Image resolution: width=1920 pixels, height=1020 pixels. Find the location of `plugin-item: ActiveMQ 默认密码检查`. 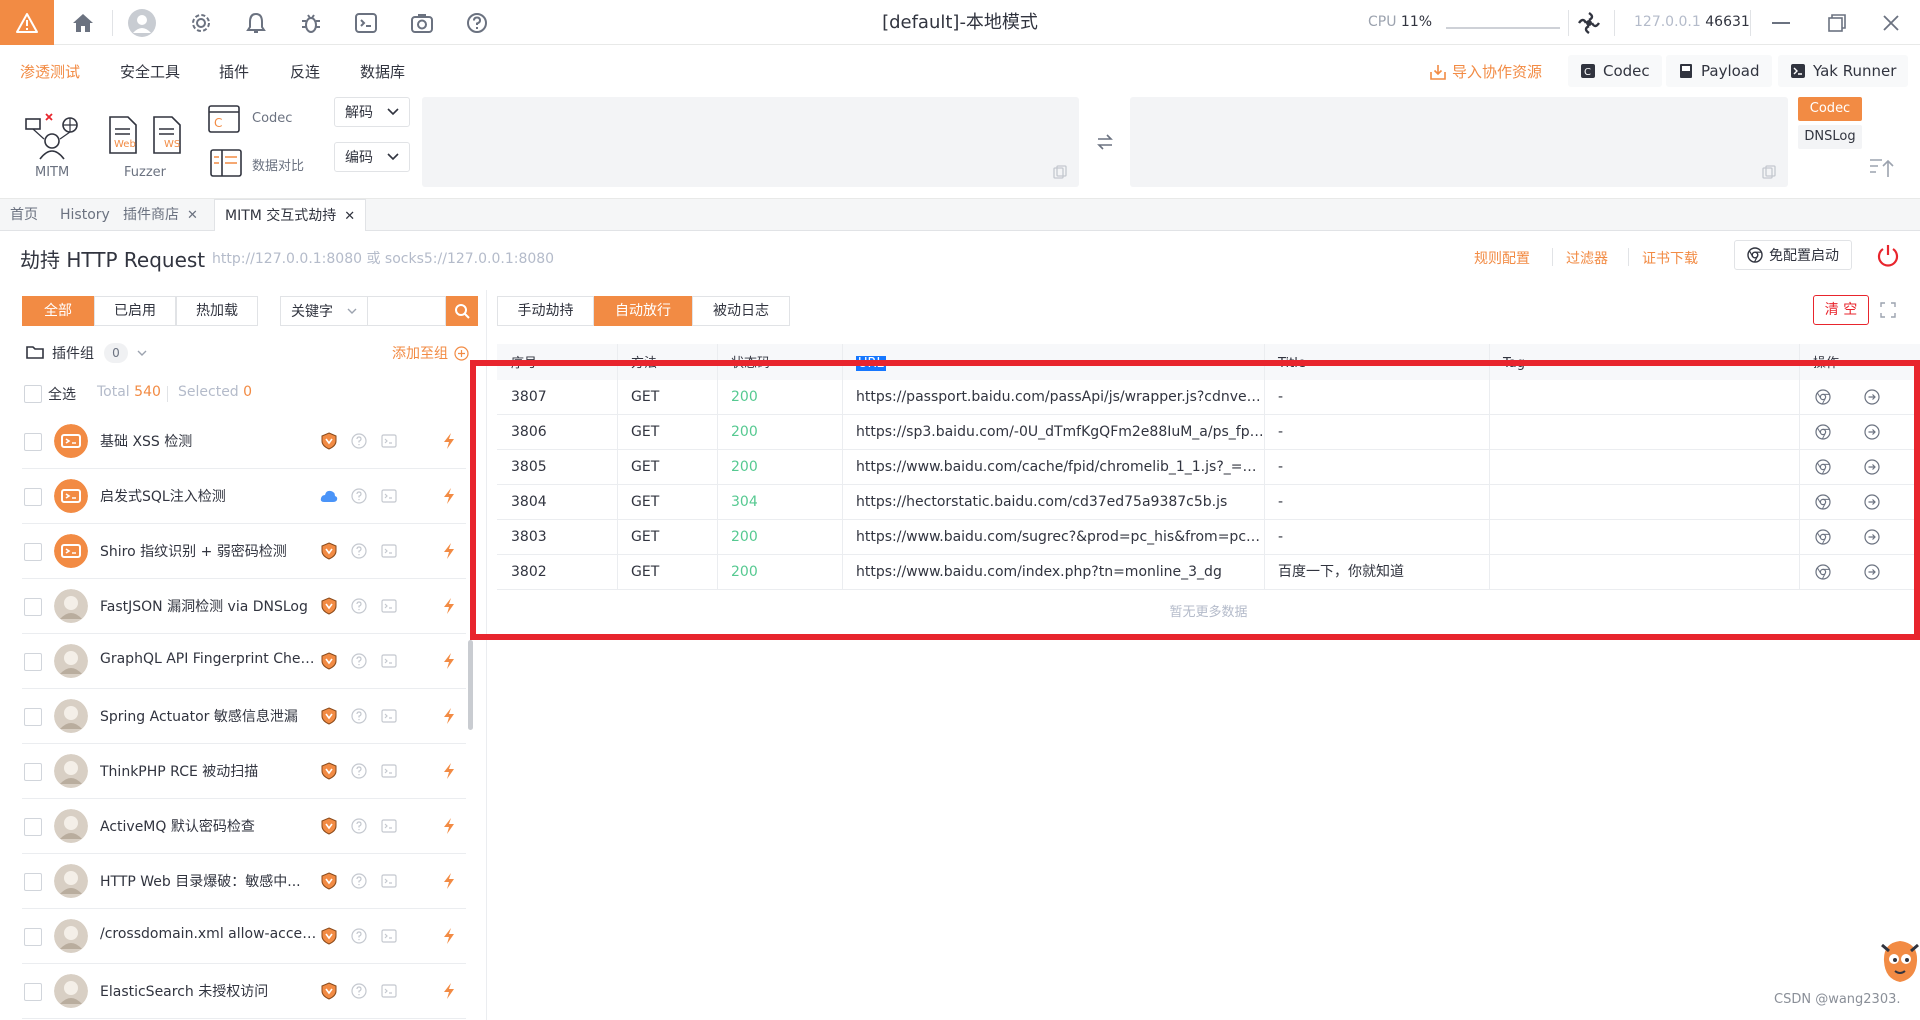

plugin-item: ActiveMQ 默认密码检查 is located at coordinates (244, 826).